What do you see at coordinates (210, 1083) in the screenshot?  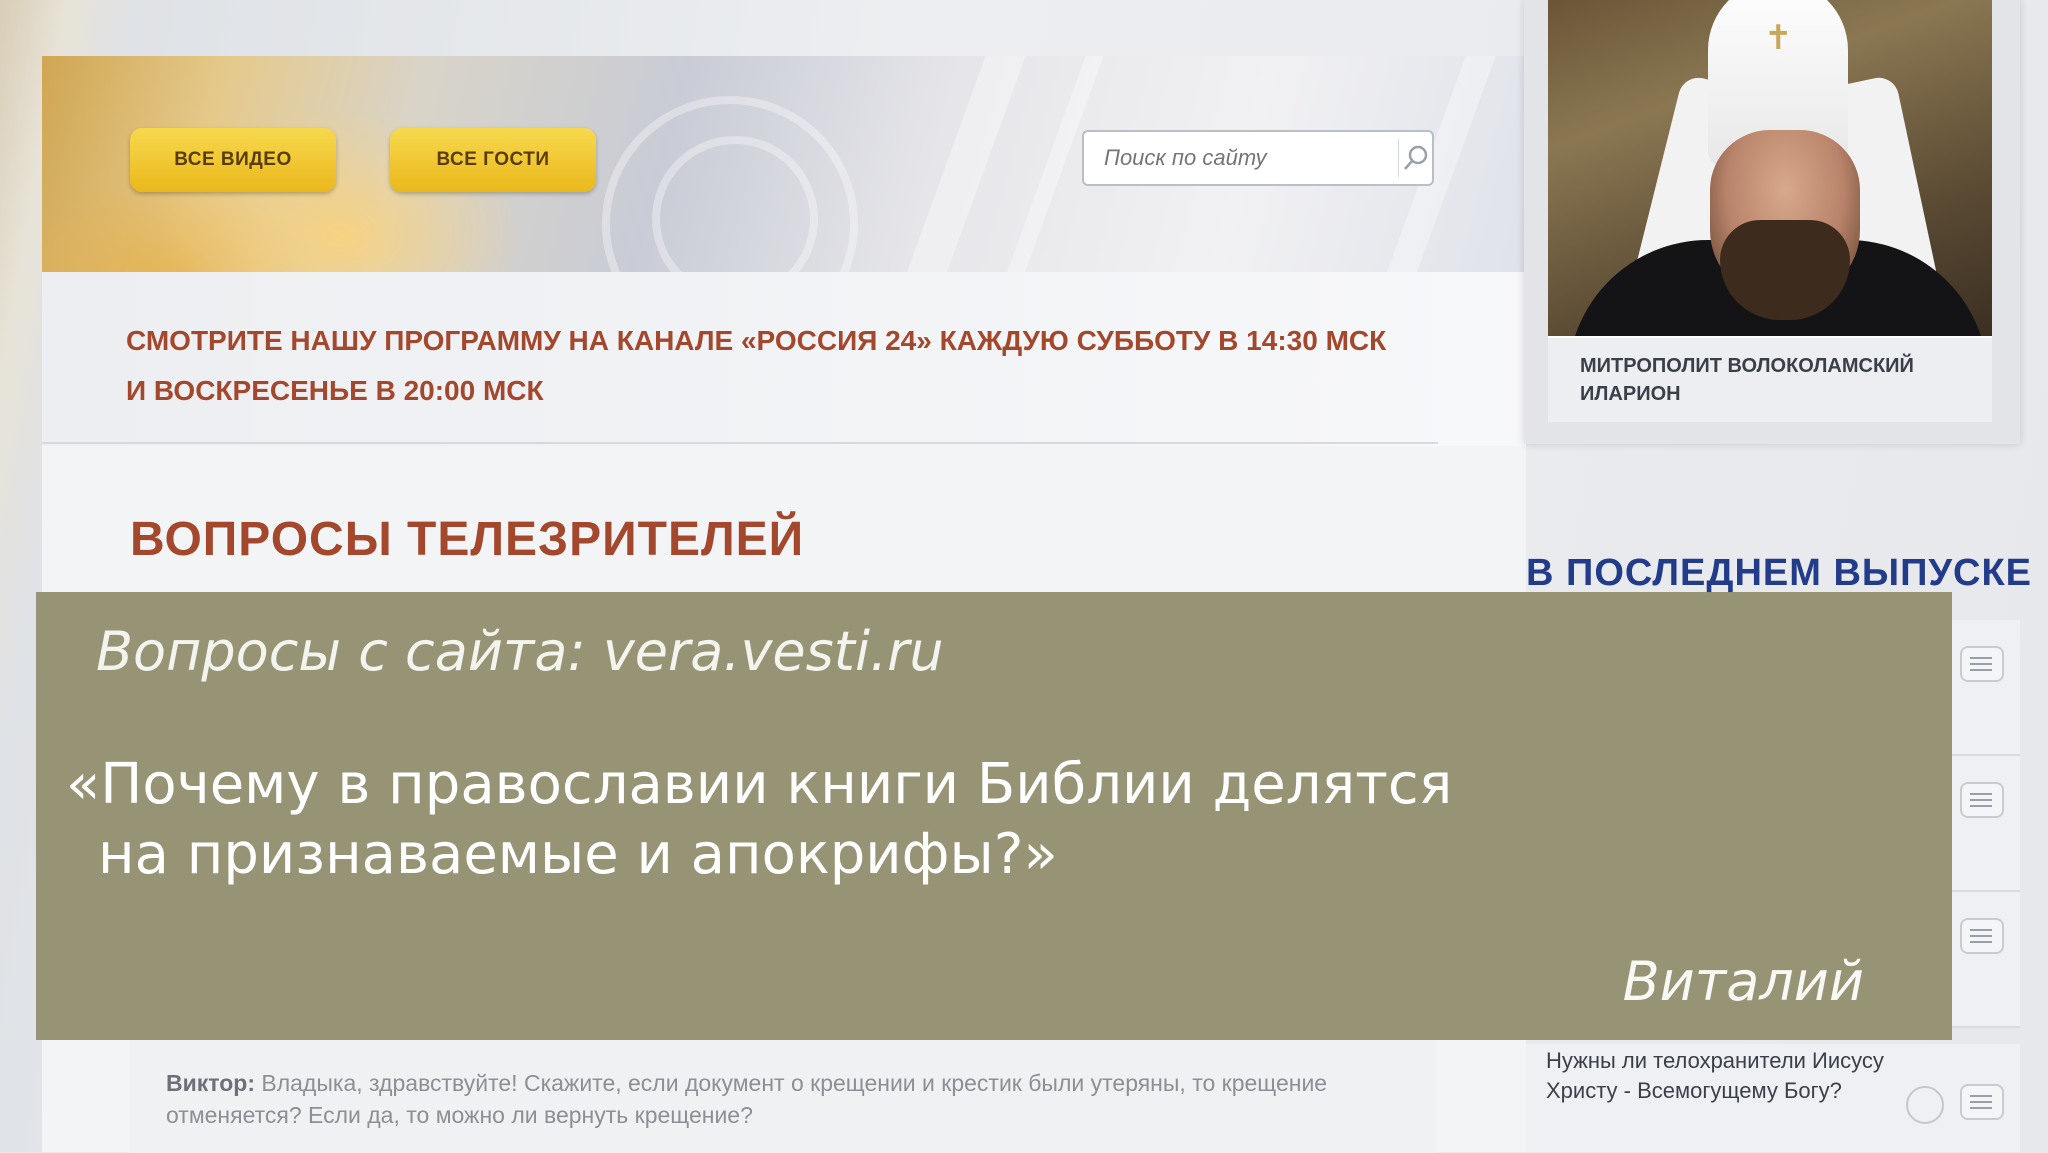 I see `comment-author: Виктор:` at bounding box center [210, 1083].